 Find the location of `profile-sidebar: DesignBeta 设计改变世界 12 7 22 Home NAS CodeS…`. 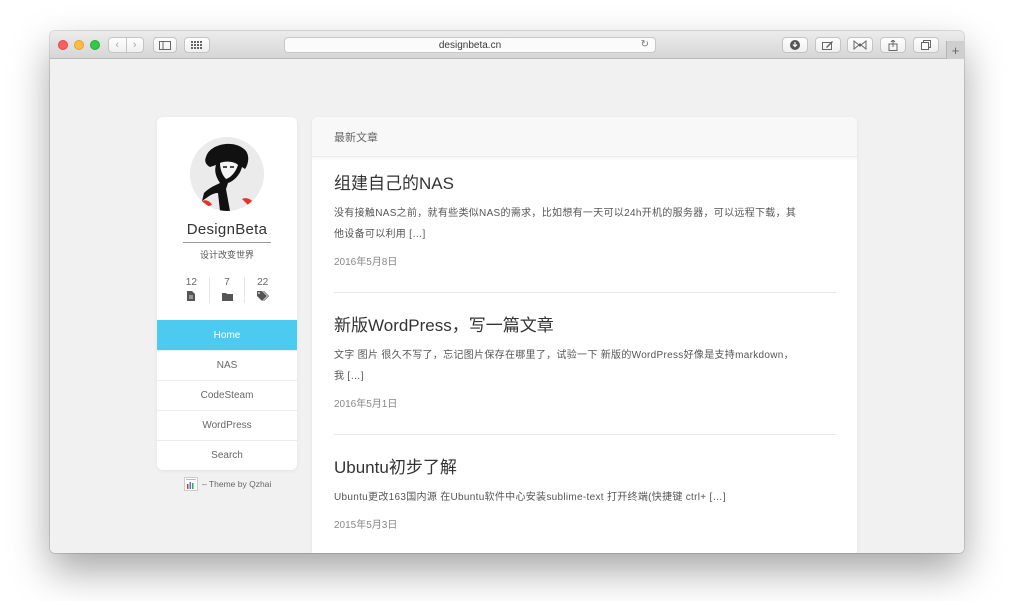

profile-sidebar: DesignBeta 设计改变世界 12 7 22 Home NAS CodeS… is located at coordinates (227, 293).